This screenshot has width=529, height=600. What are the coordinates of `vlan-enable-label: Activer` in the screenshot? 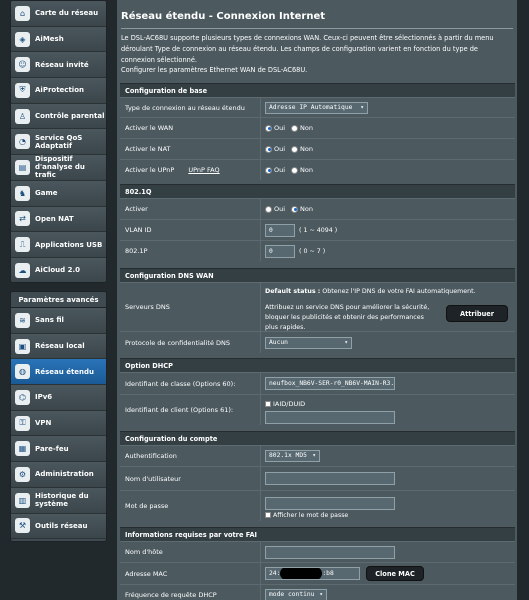 It's located at (190, 209).